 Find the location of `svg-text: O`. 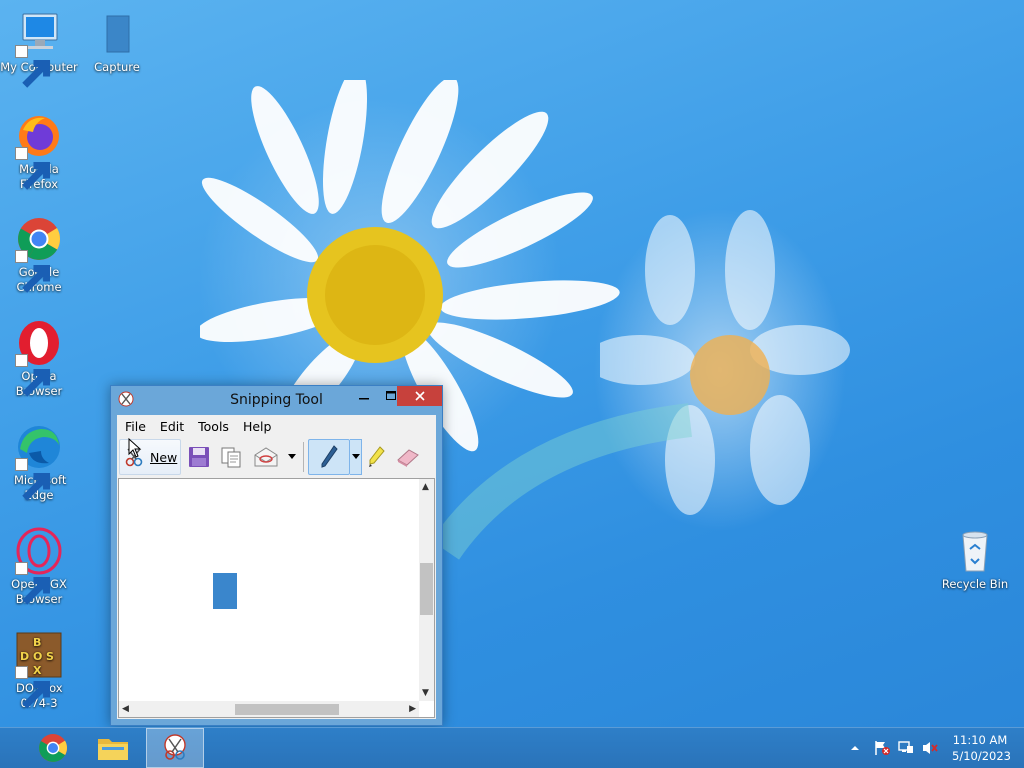

svg-text: O is located at coordinates (37, 656).